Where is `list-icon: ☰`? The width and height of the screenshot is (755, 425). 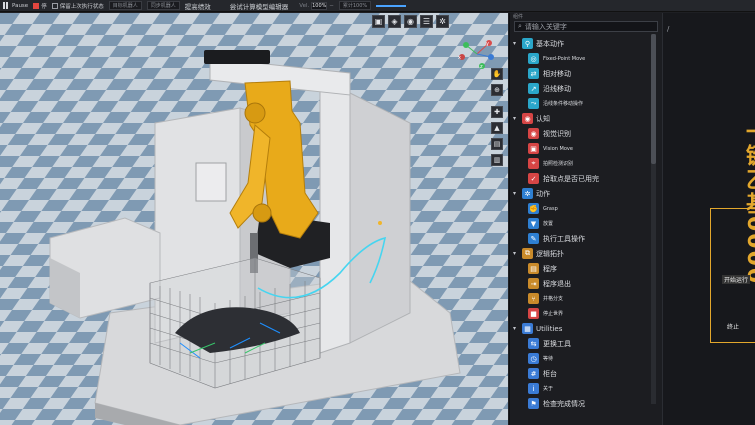 list-icon: ☰ is located at coordinates (426, 21).